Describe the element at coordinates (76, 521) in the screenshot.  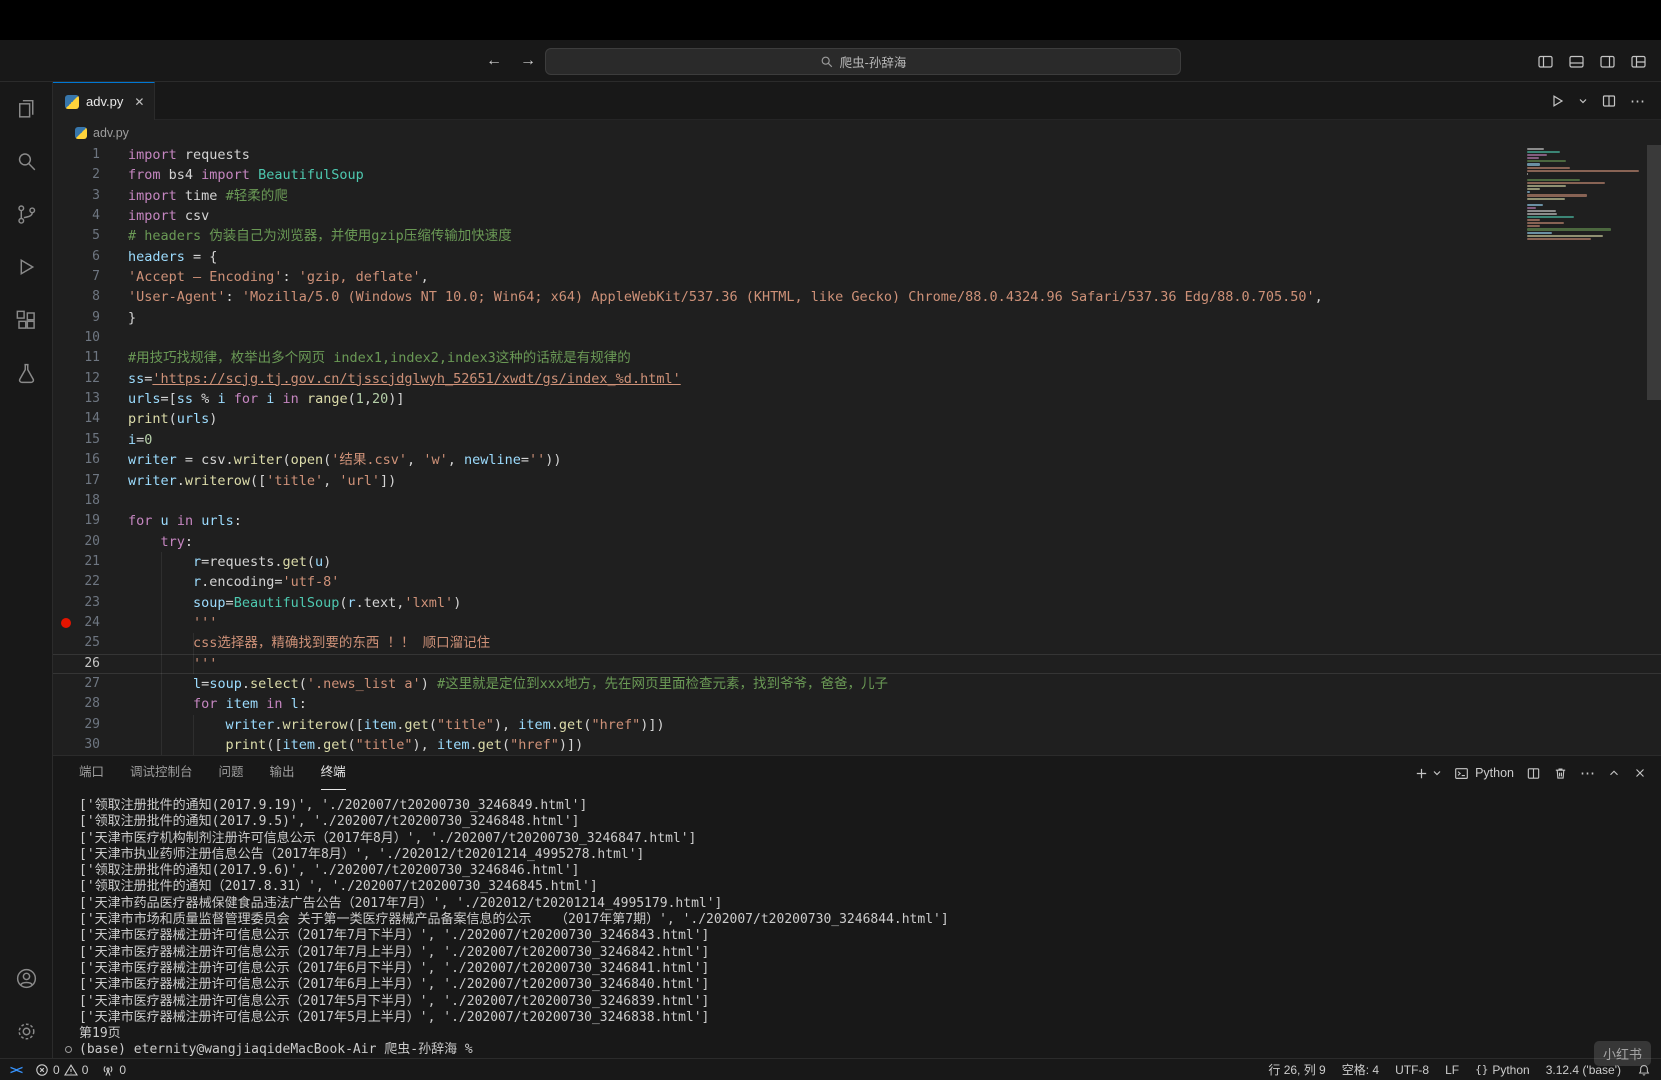
I see `line-number: 19` at that location.